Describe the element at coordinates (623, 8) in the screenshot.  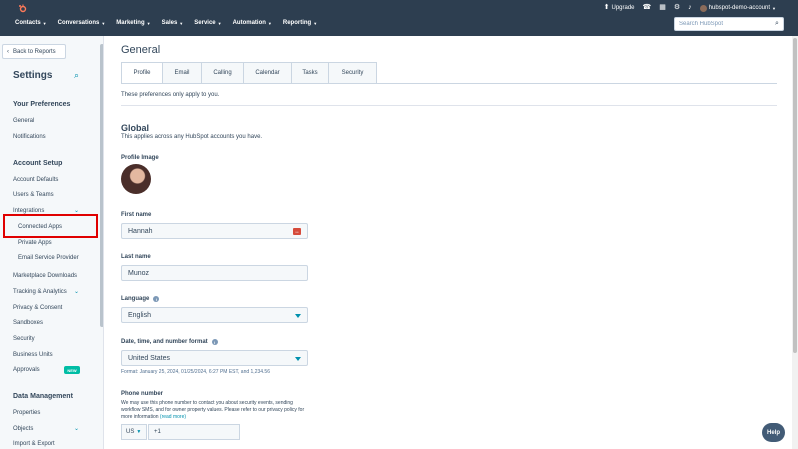
I see `upgrade-label: Upgrade` at that location.